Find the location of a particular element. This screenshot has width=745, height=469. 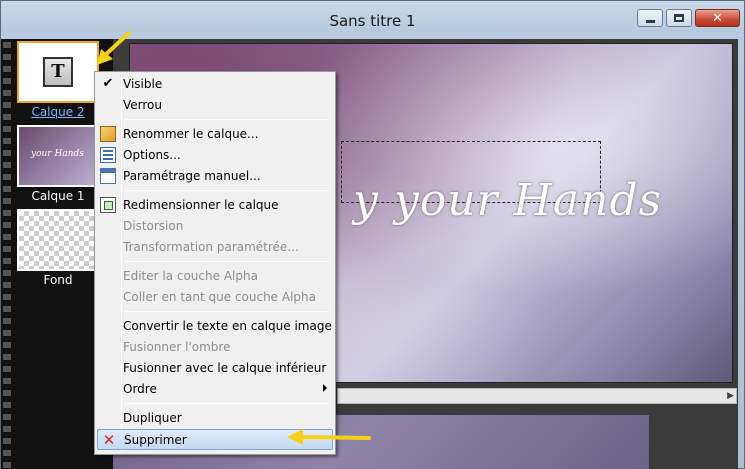

menu-item-convert-text: Convertir le texte en calque image is located at coordinates (215, 326).